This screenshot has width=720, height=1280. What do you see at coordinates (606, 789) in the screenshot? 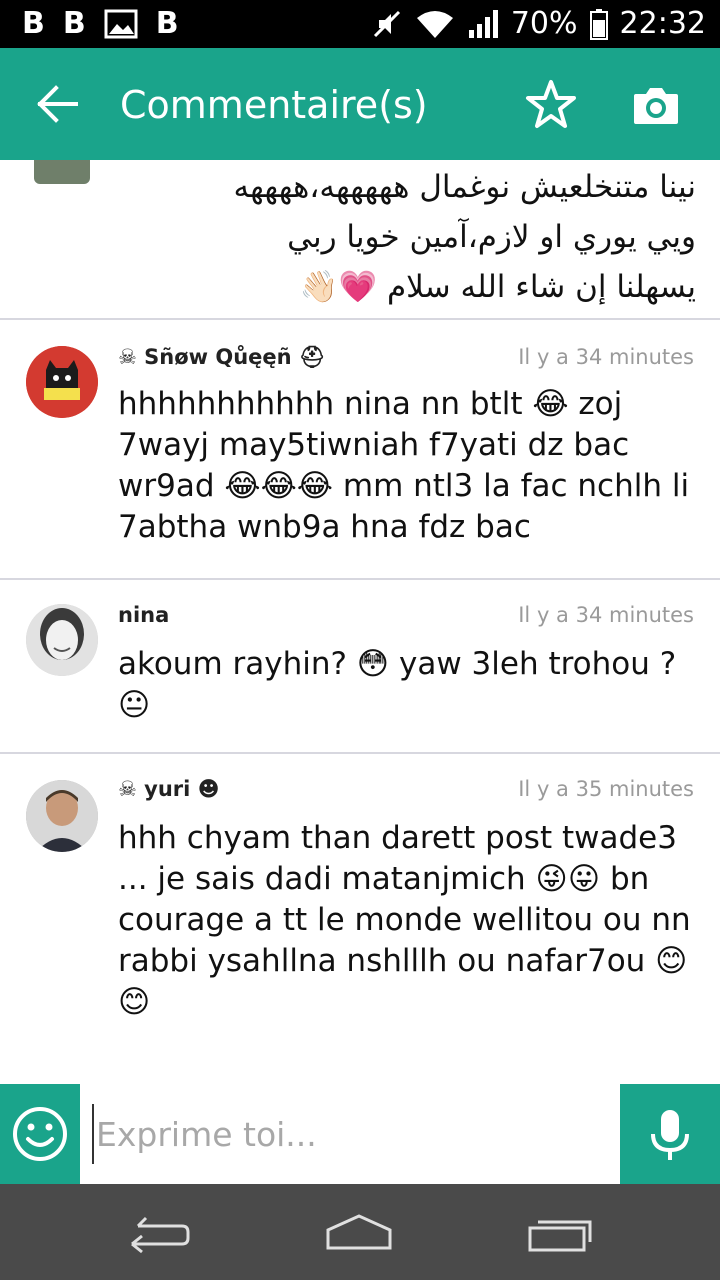
I see `timestamp: Il y a 35 minutes` at bounding box center [606, 789].